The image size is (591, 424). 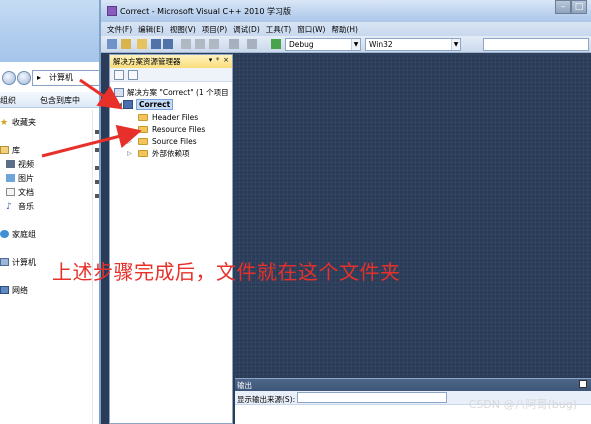 I want to click on arrow-to-project, so click(x=101, y=94).